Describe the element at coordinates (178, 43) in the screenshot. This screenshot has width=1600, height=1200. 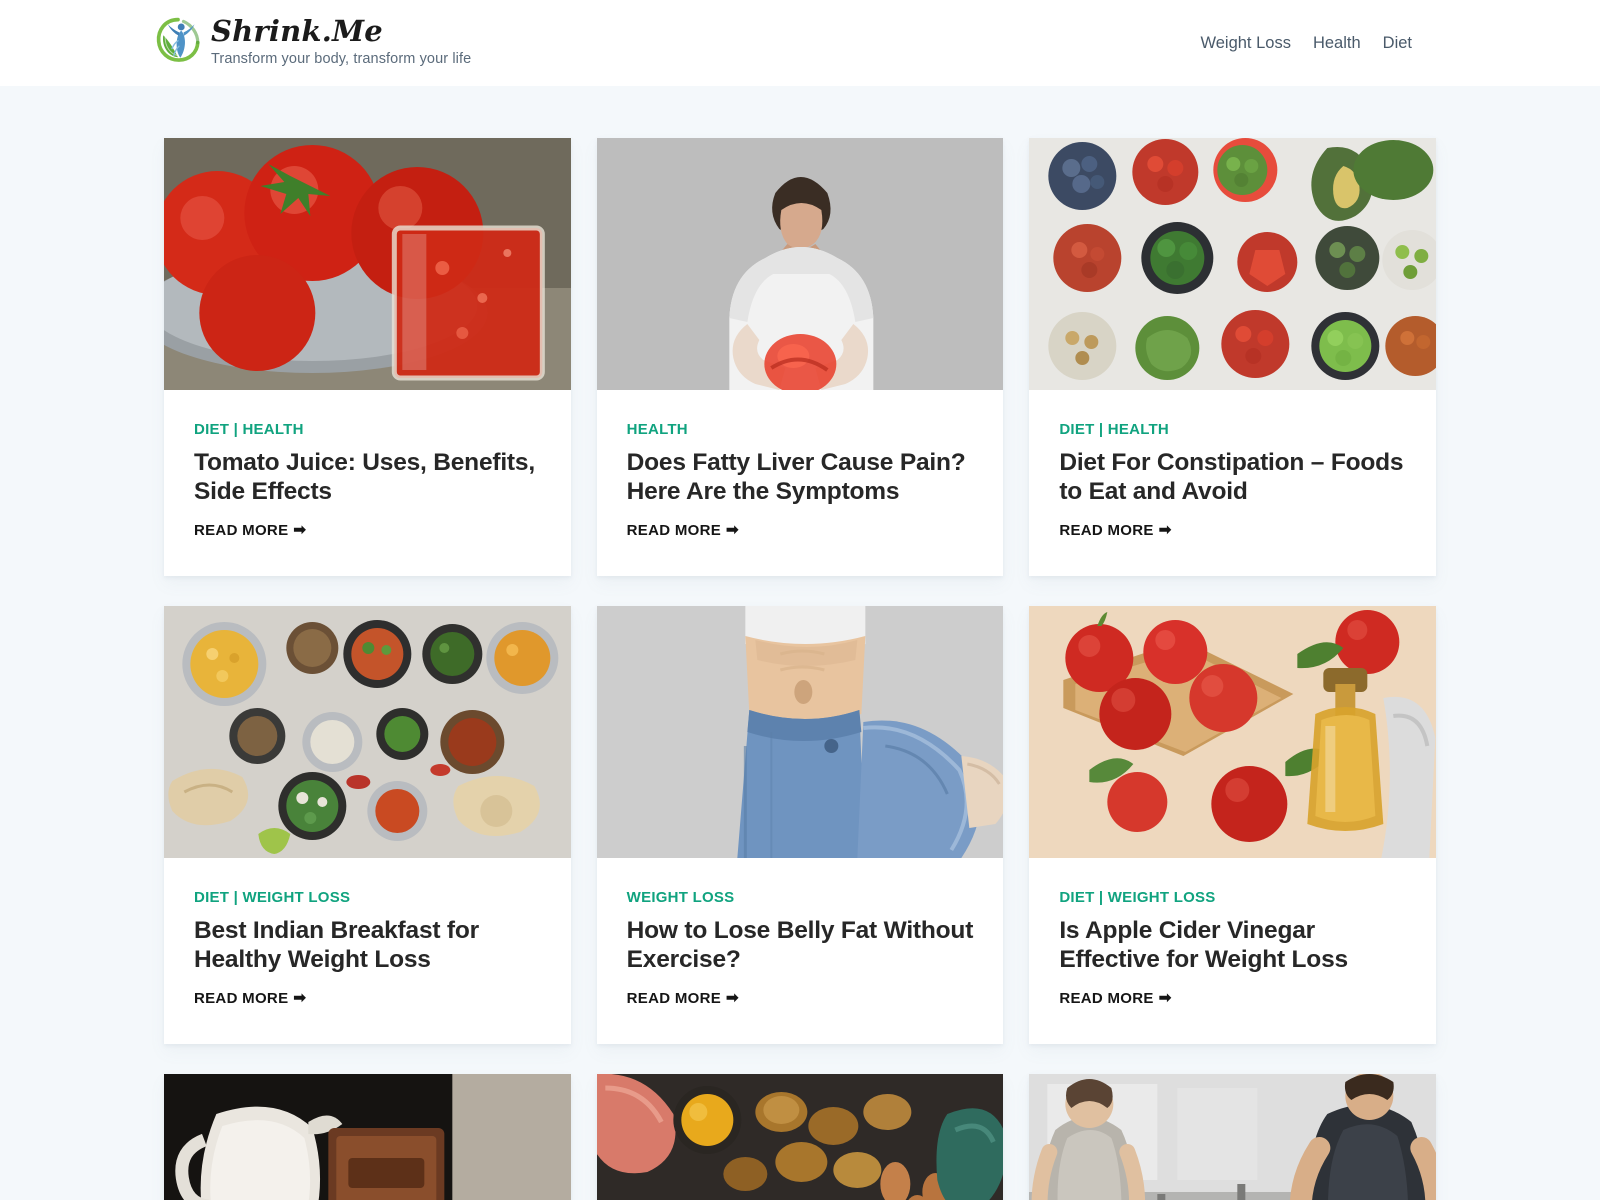
I see `leaf-figure-logo-icon` at that location.